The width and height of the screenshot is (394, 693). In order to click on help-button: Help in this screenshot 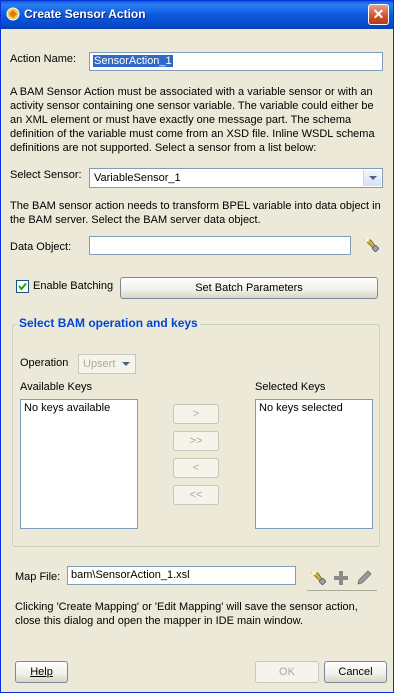, I will do `click(41, 672)`.